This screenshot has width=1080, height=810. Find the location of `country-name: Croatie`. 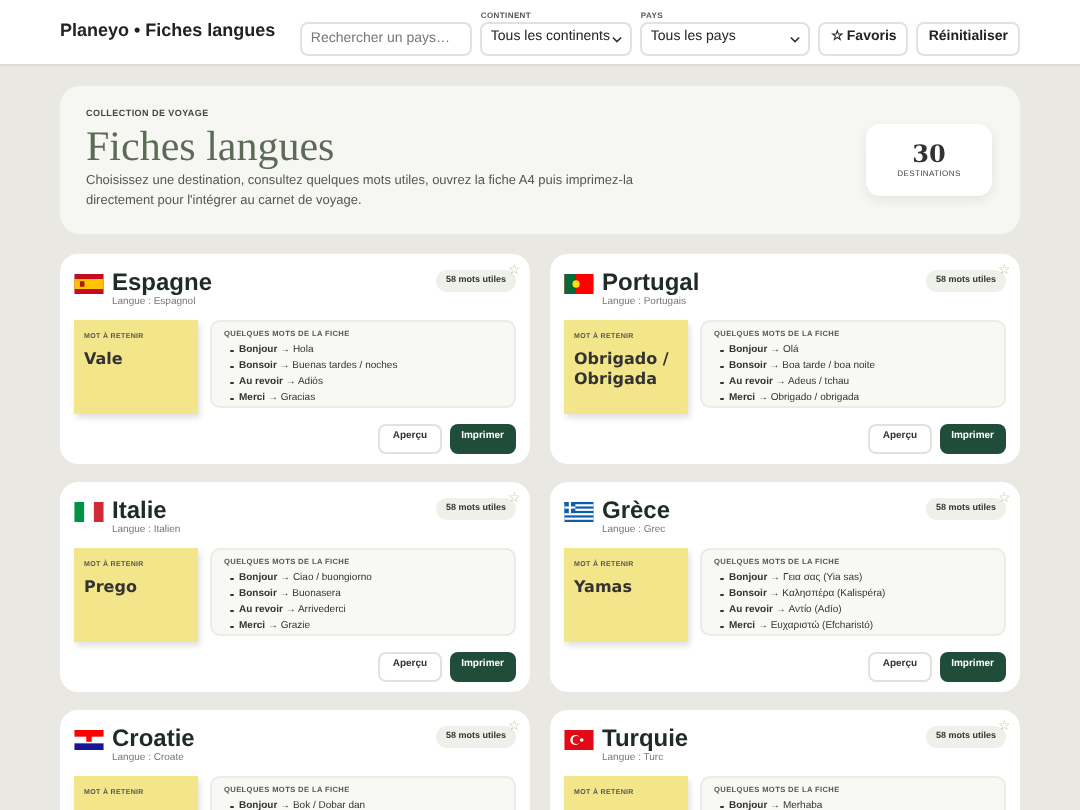

country-name: Croatie is located at coordinates (153, 738).